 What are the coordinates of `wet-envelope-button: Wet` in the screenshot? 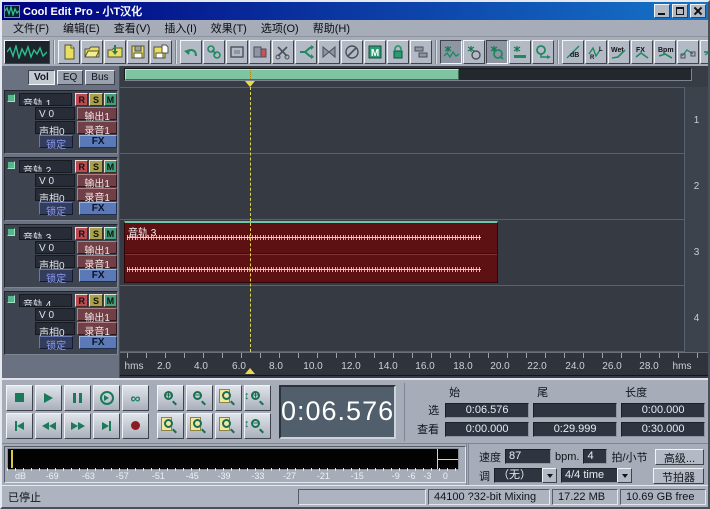 It's located at (619, 51).